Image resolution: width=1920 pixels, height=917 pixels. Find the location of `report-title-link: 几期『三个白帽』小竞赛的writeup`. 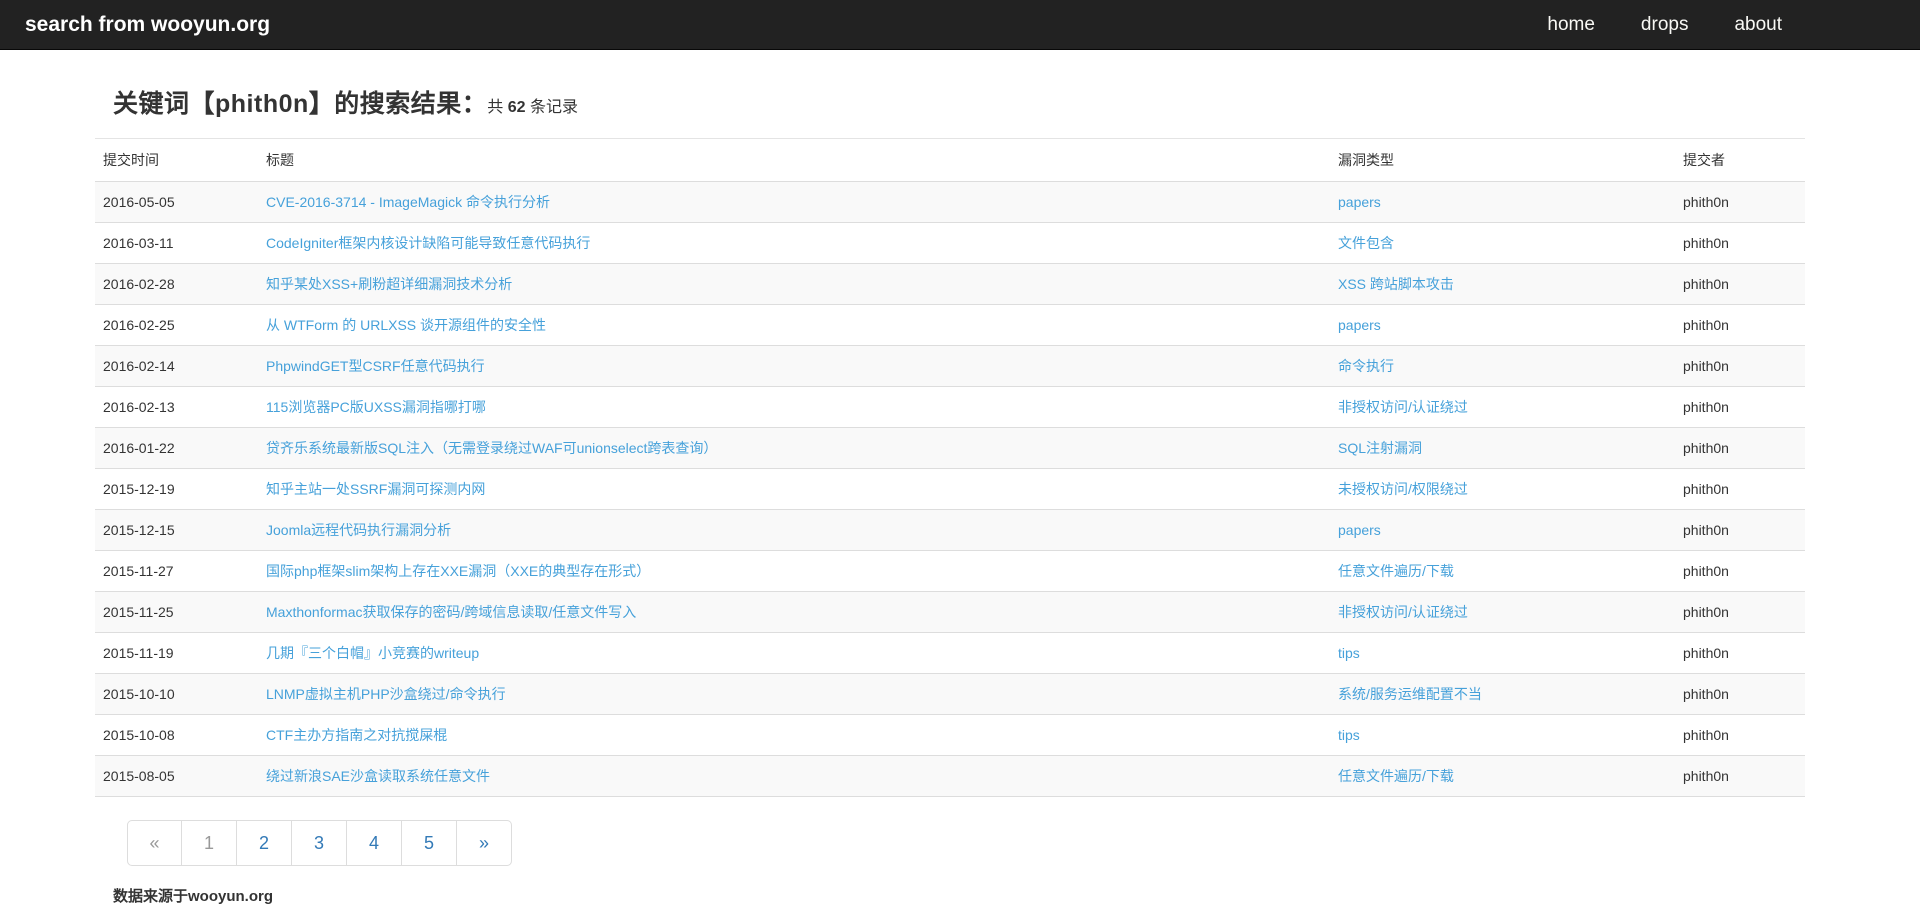

report-title-link: 几期『三个白帽』小竞赛的writeup is located at coordinates (372, 653).